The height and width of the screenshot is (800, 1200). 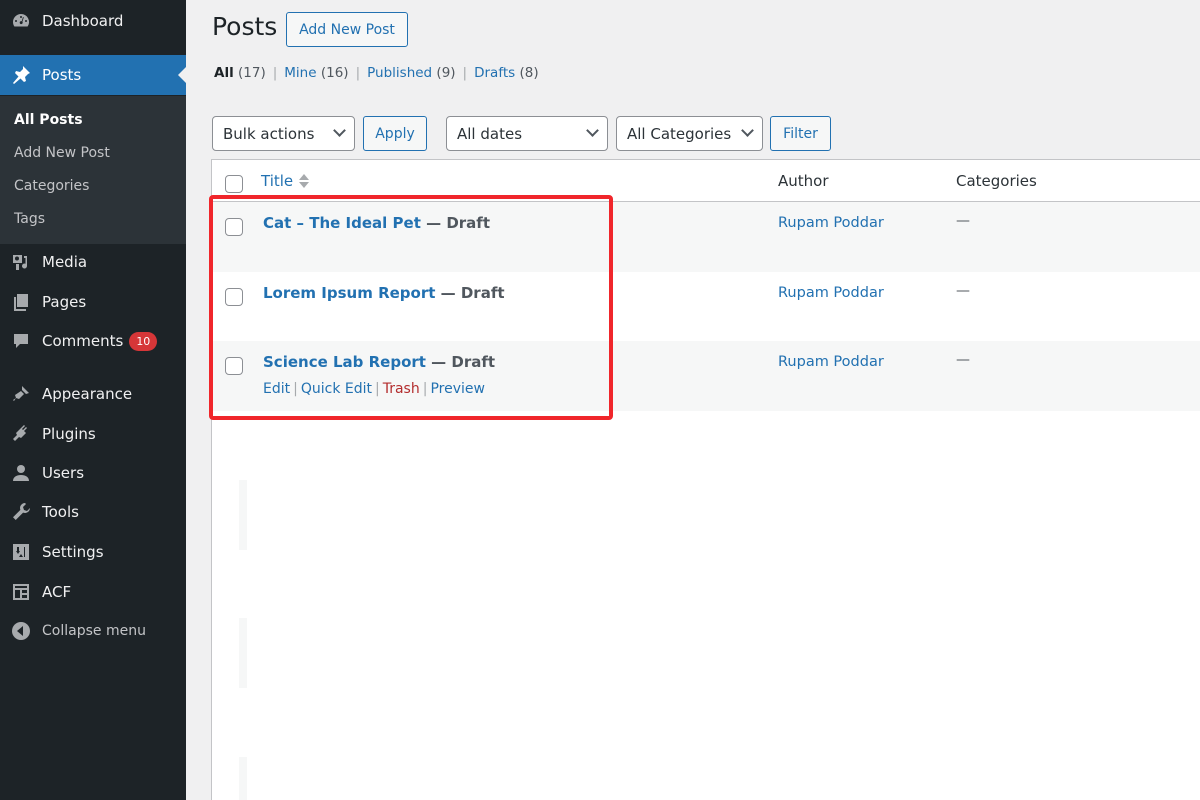 What do you see at coordinates (276, 389) in the screenshot?
I see `edit-link: Edit` at bounding box center [276, 389].